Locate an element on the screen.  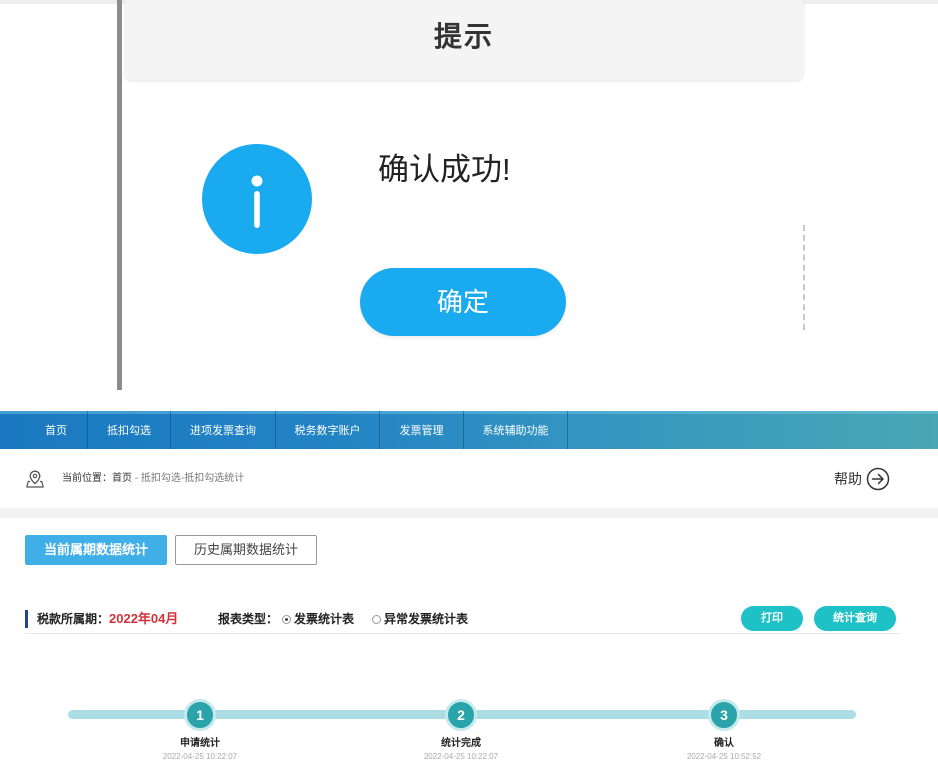
step-label: 确认 is located at coordinates (724, 743).